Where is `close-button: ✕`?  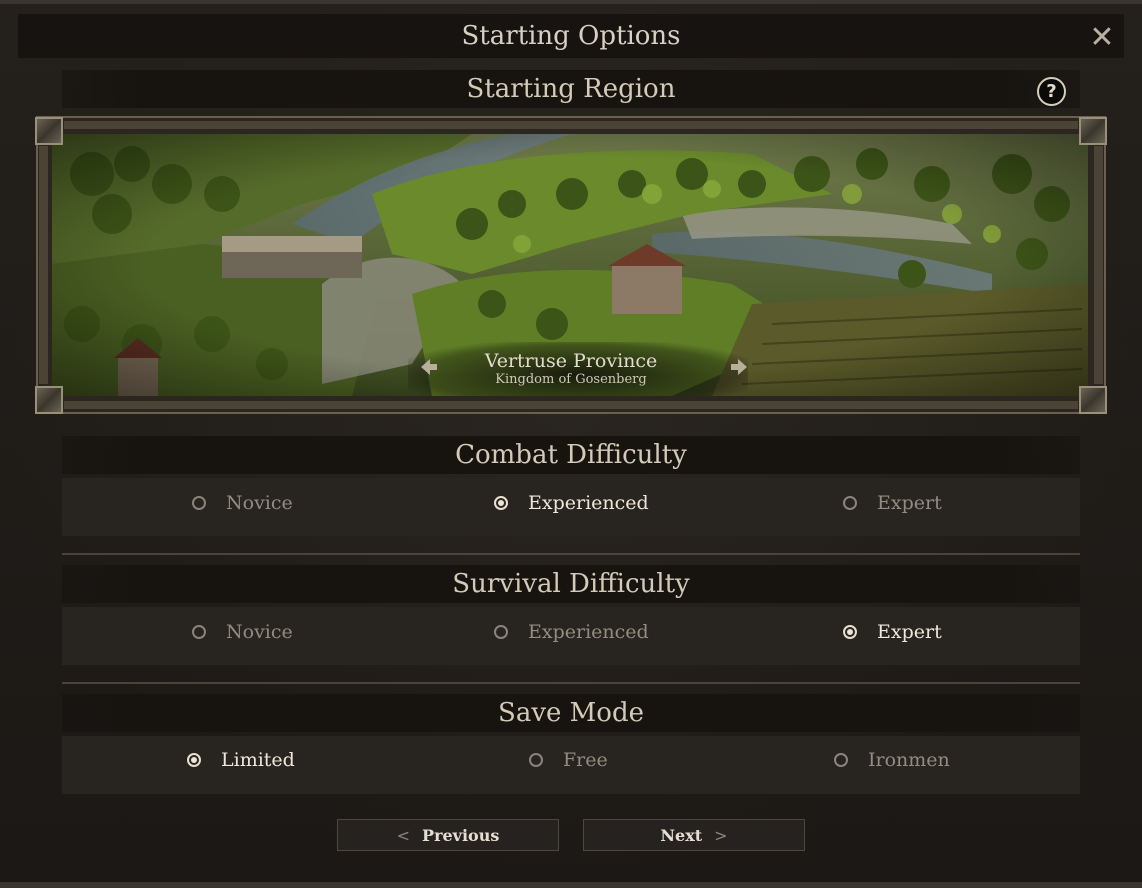 close-button: ✕ is located at coordinates (1102, 38).